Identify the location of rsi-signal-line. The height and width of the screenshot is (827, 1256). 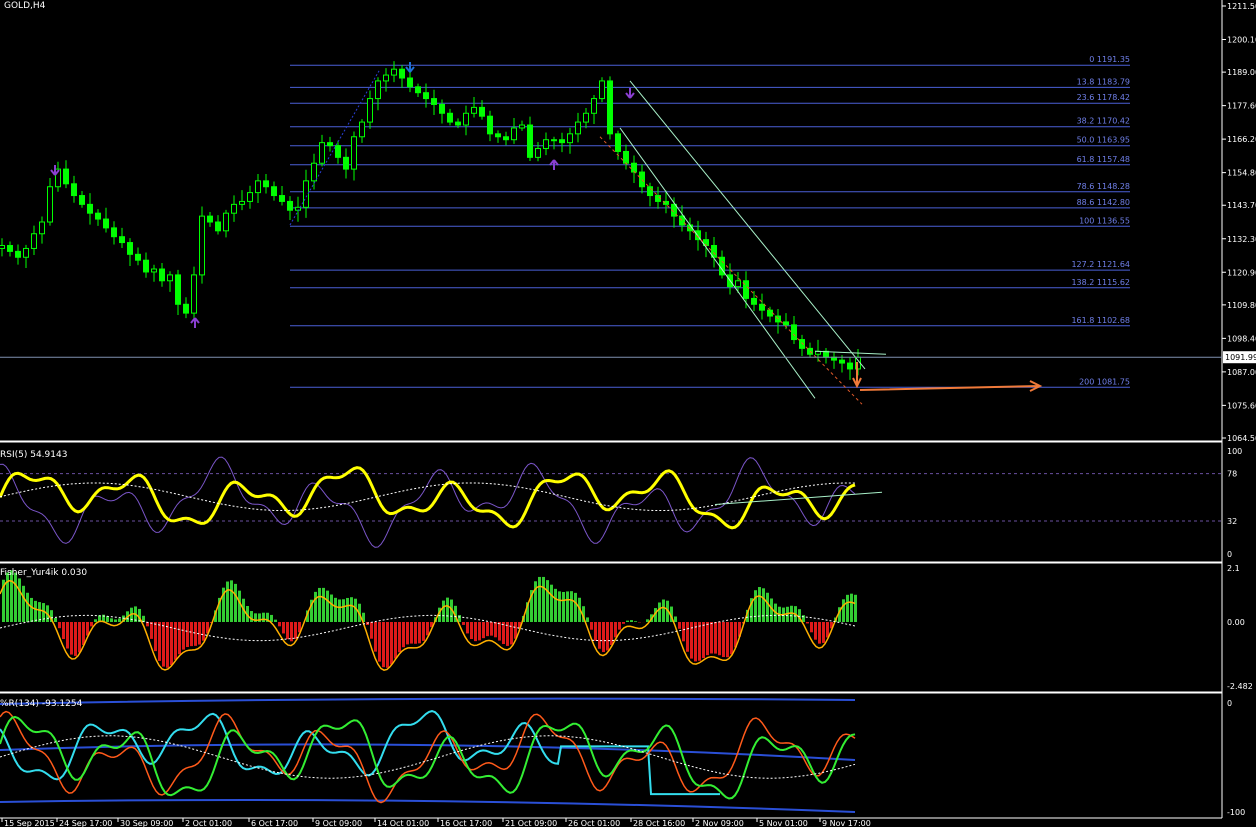
(428, 502).